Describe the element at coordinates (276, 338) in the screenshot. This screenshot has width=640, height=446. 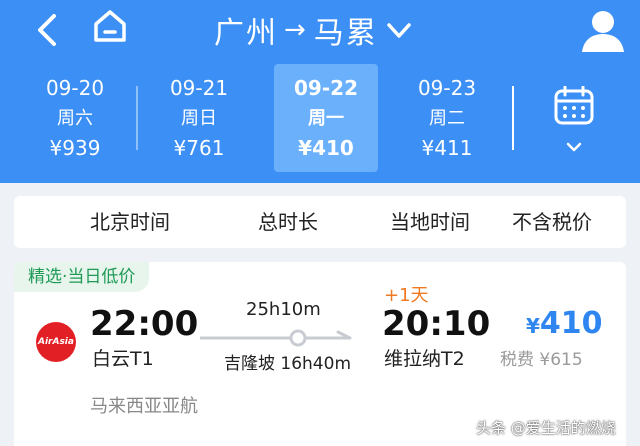
I see `route-line-icon` at that location.